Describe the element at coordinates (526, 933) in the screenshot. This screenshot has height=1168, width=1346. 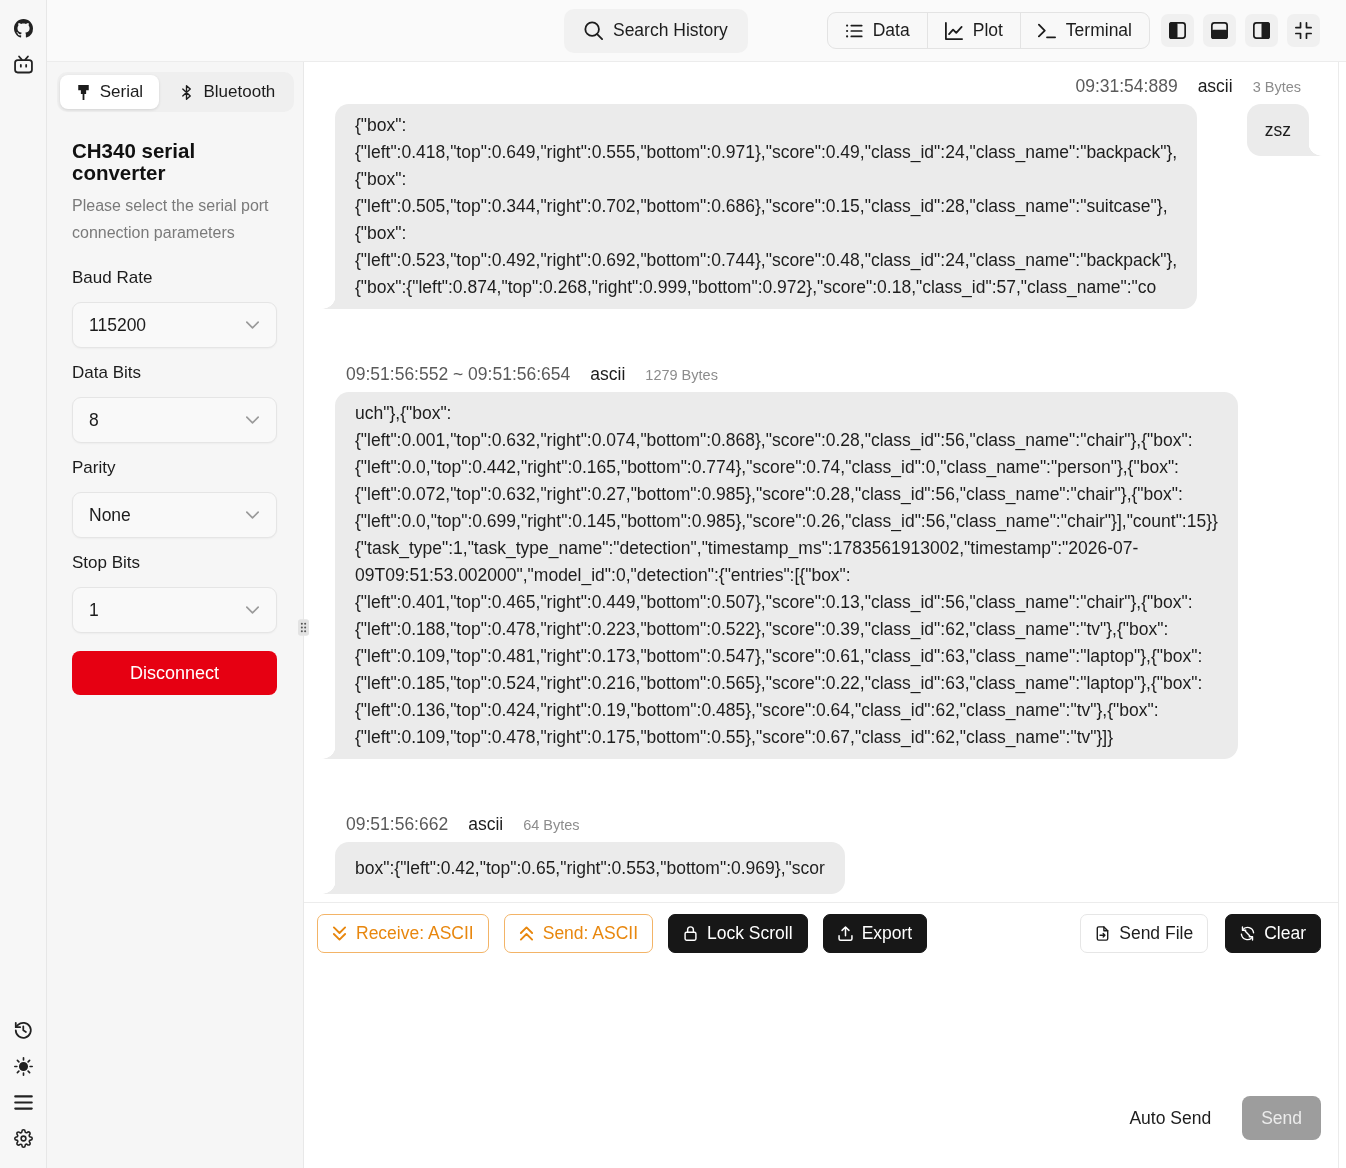
I see `double-chevron-up-icon` at that location.